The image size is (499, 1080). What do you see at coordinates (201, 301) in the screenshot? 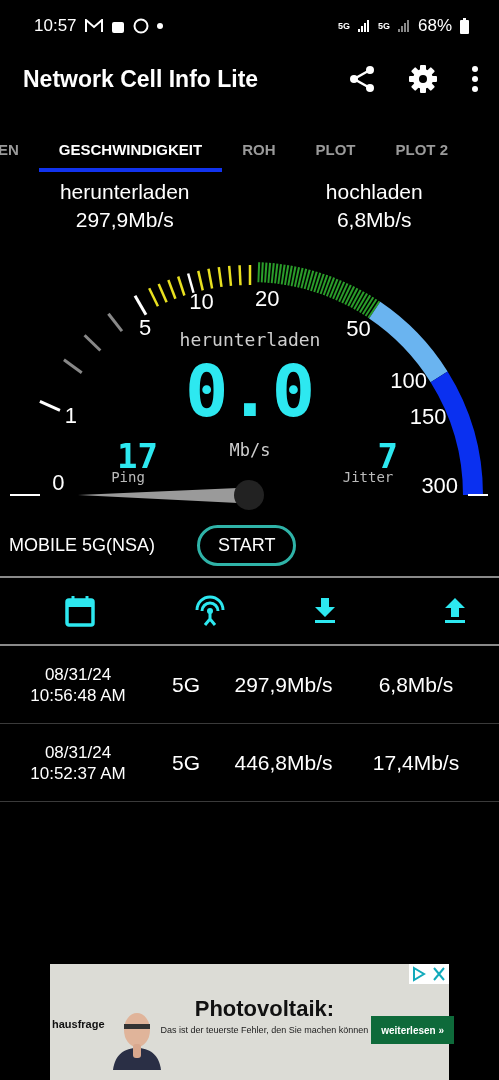
I see `scale-label: 10` at bounding box center [201, 301].